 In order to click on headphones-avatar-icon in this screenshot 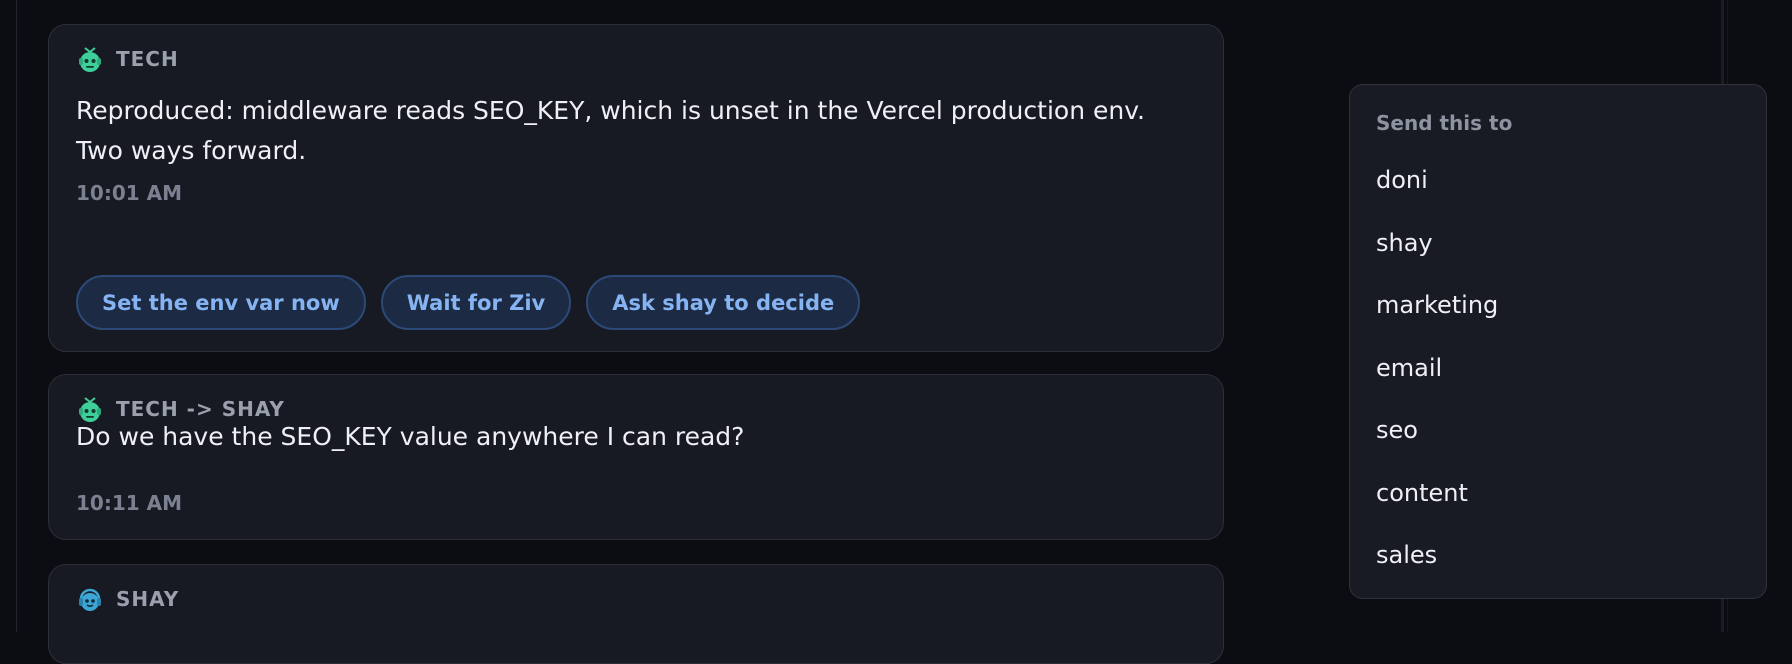, I will do `click(90, 599)`.